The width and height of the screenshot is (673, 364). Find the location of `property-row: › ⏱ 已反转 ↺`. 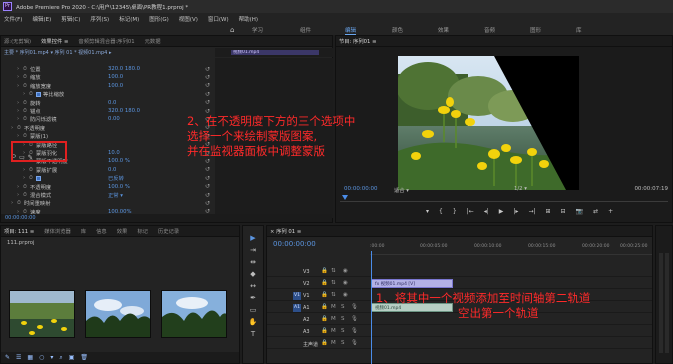

property-row: › ⏱ 已反转 ↺ is located at coordinates (107, 178).